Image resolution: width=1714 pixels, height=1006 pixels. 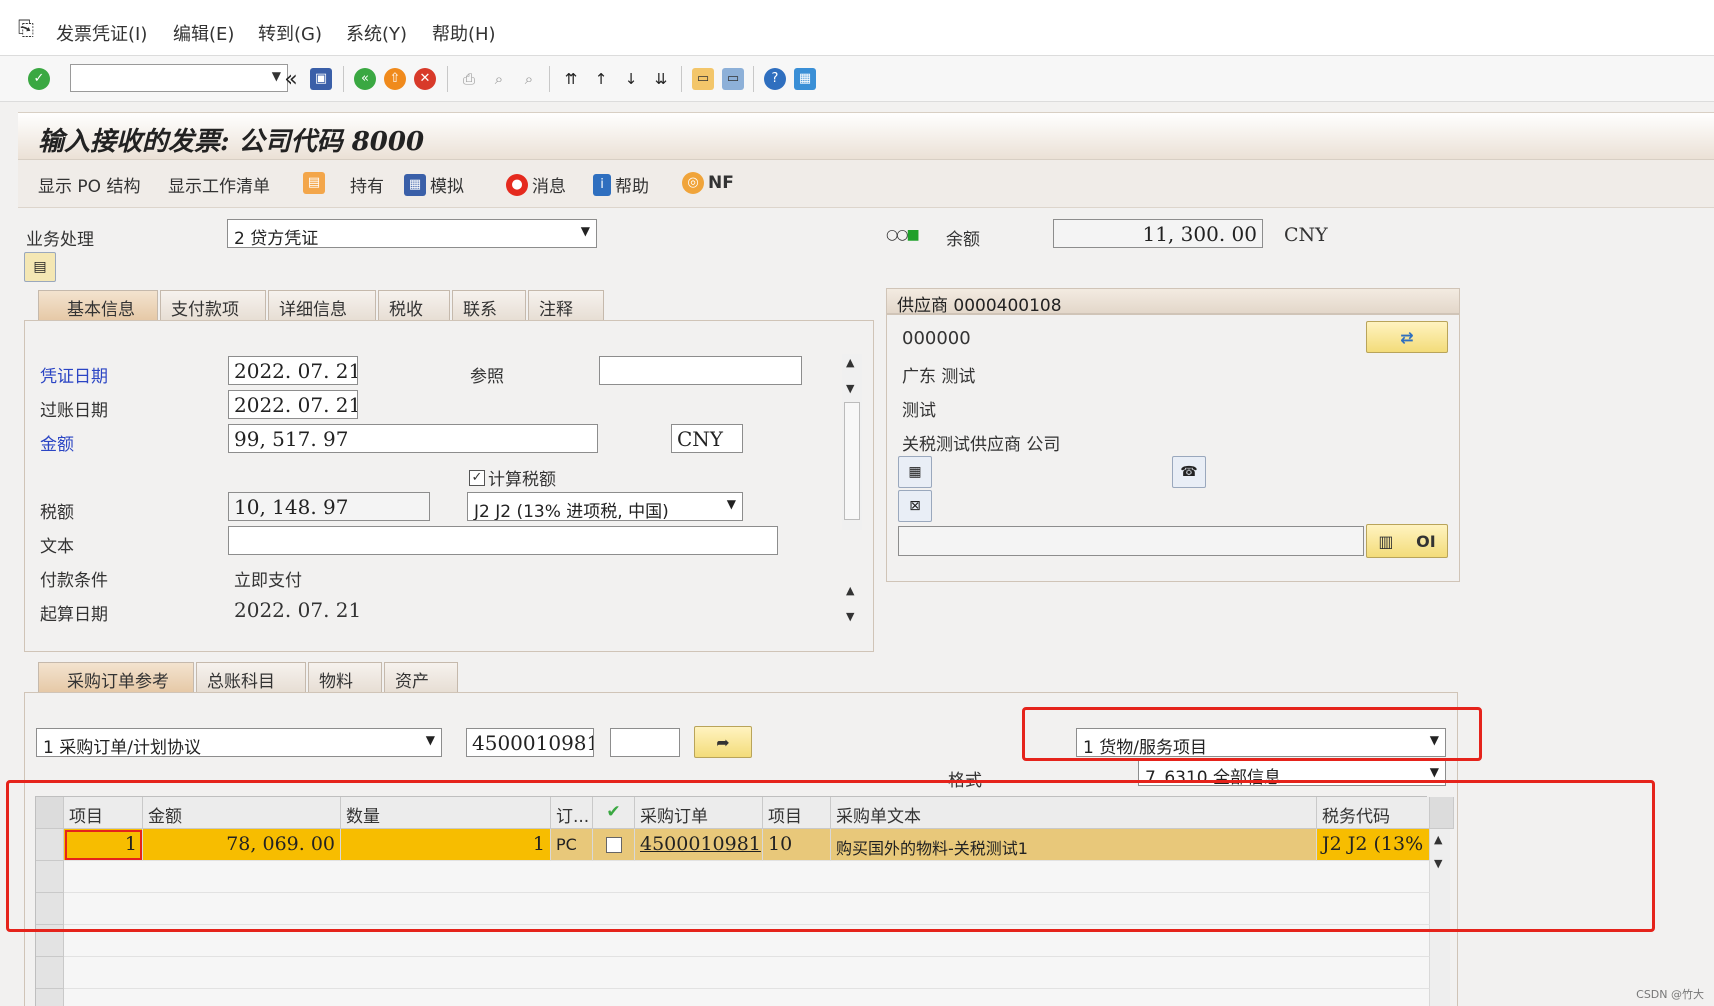 What do you see at coordinates (1131, 541) in the screenshot?
I see `vendor-extra-field` at bounding box center [1131, 541].